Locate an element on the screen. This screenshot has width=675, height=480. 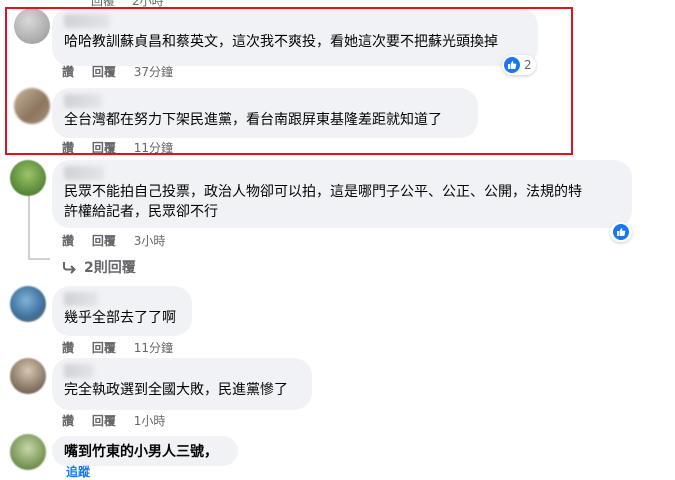
commenter-name: 嘴到竹東的小男人三號， is located at coordinates (141, 452).